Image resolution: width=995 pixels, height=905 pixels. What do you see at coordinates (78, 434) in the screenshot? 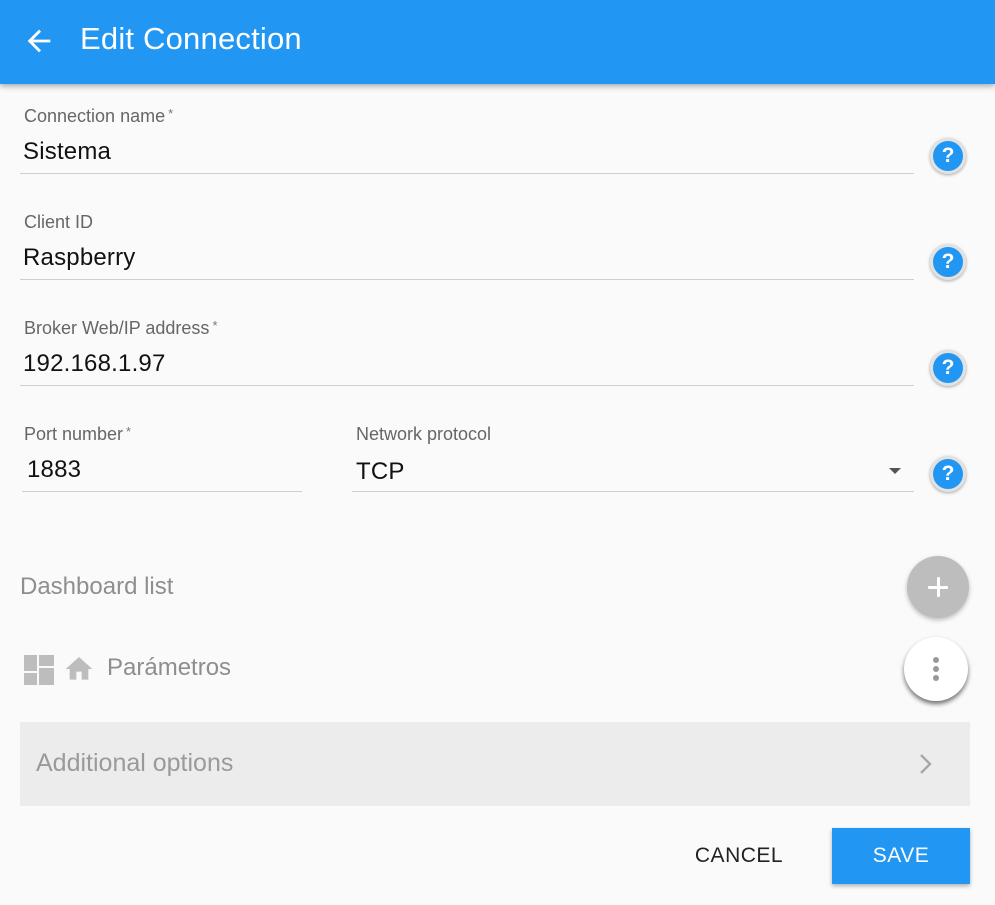
I see `port-number-label: Port number *` at bounding box center [78, 434].